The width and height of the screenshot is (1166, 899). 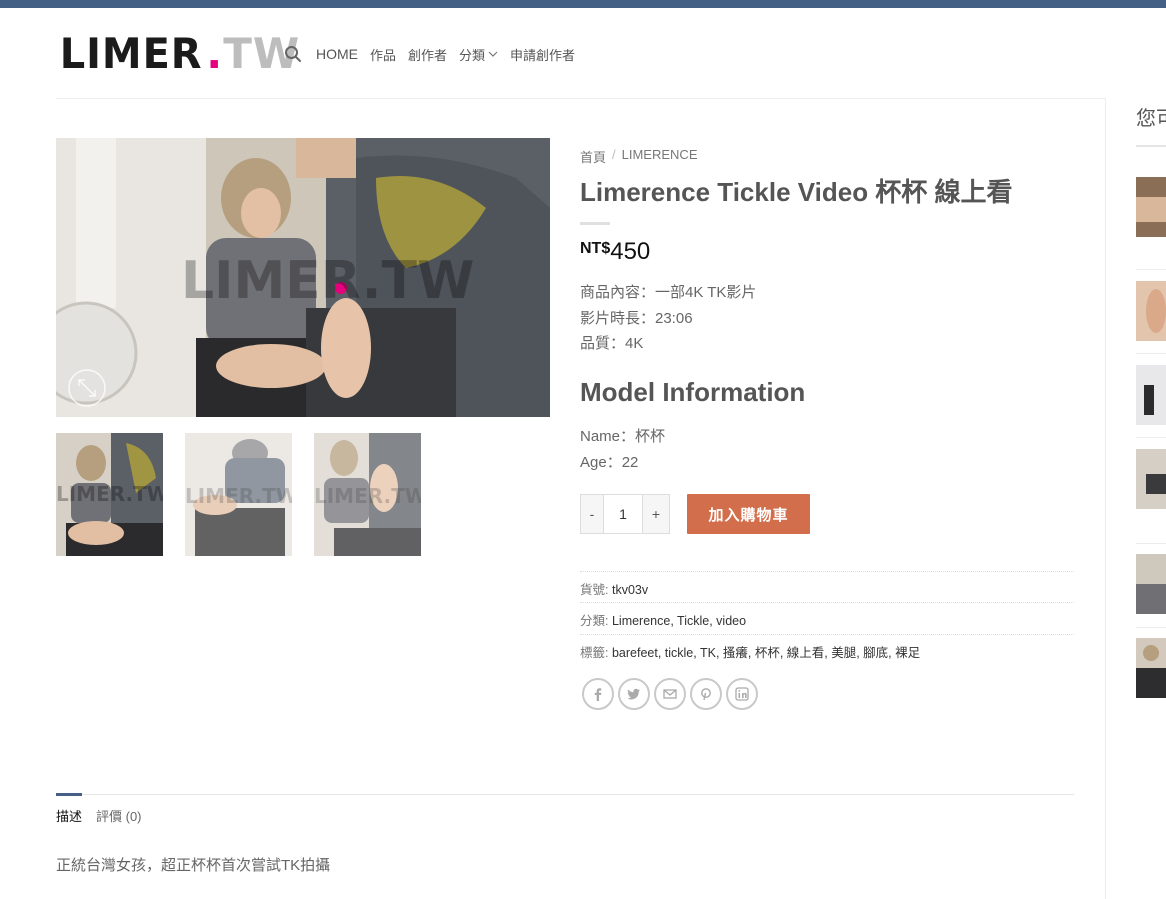 What do you see at coordinates (660, 156) in the screenshot?
I see `breadcrumb-category: LIMERENCE` at bounding box center [660, 156].